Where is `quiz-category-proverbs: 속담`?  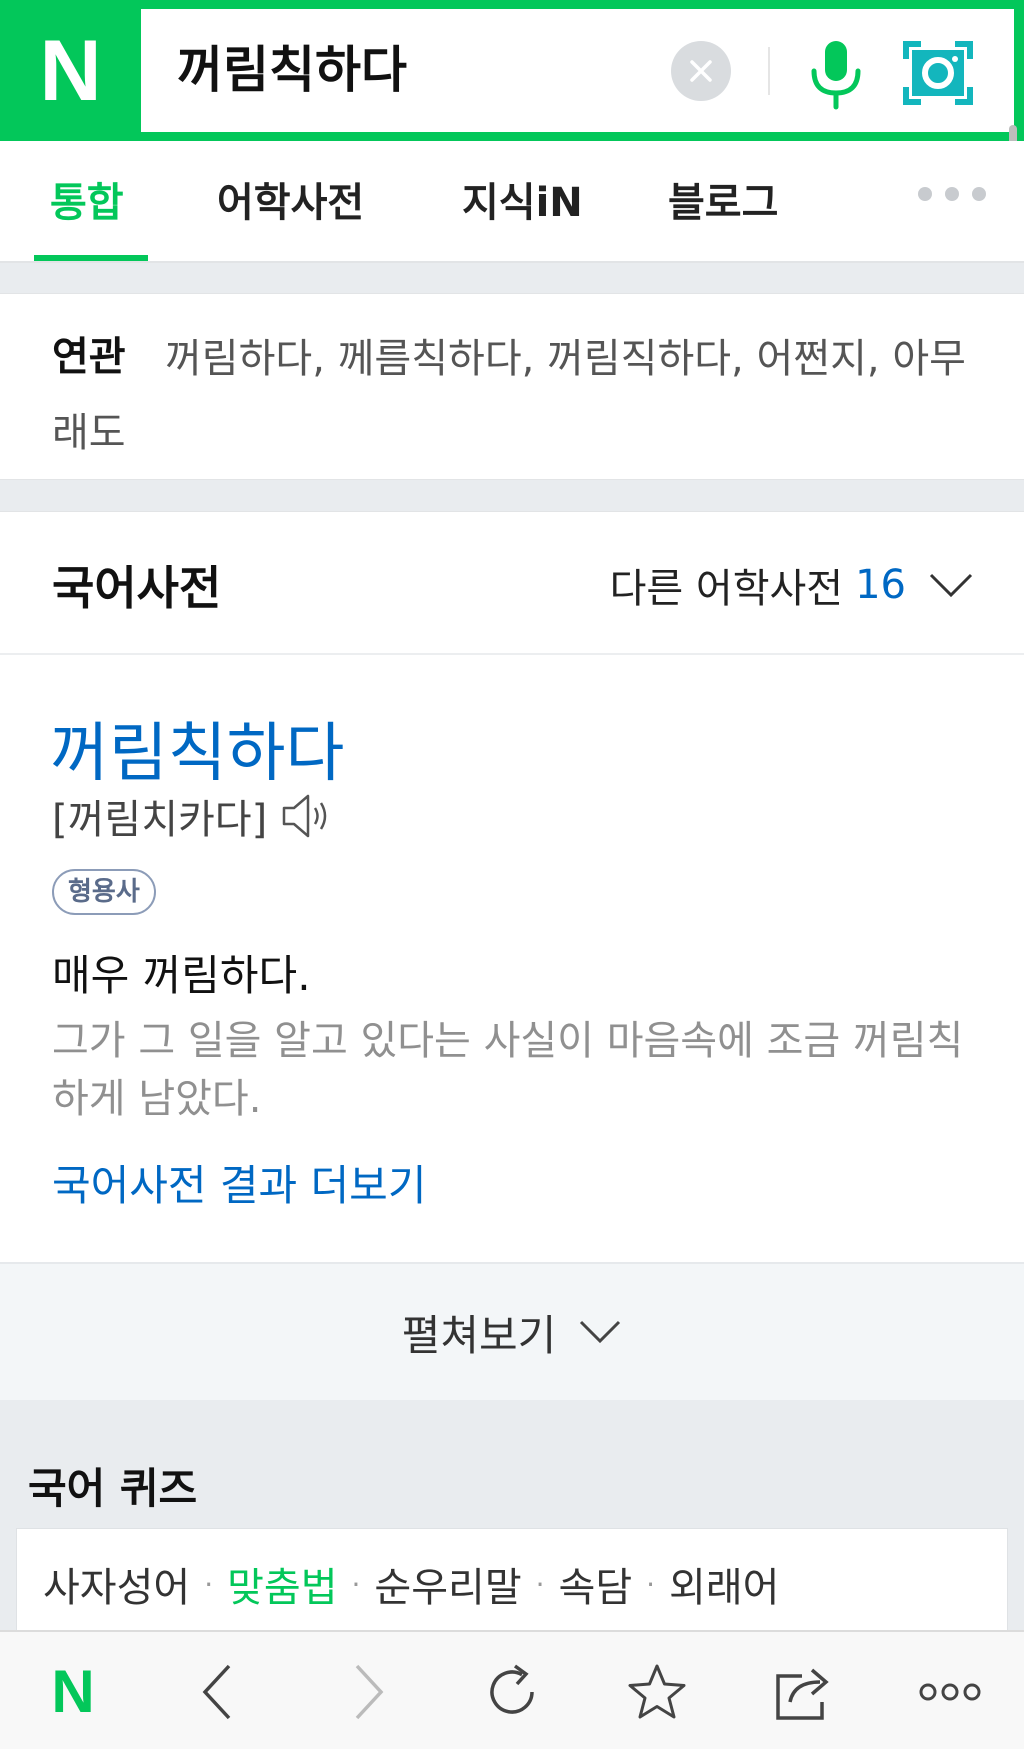 quiz-category-proverbs: 속담 is located at coordinates (596, 1584).